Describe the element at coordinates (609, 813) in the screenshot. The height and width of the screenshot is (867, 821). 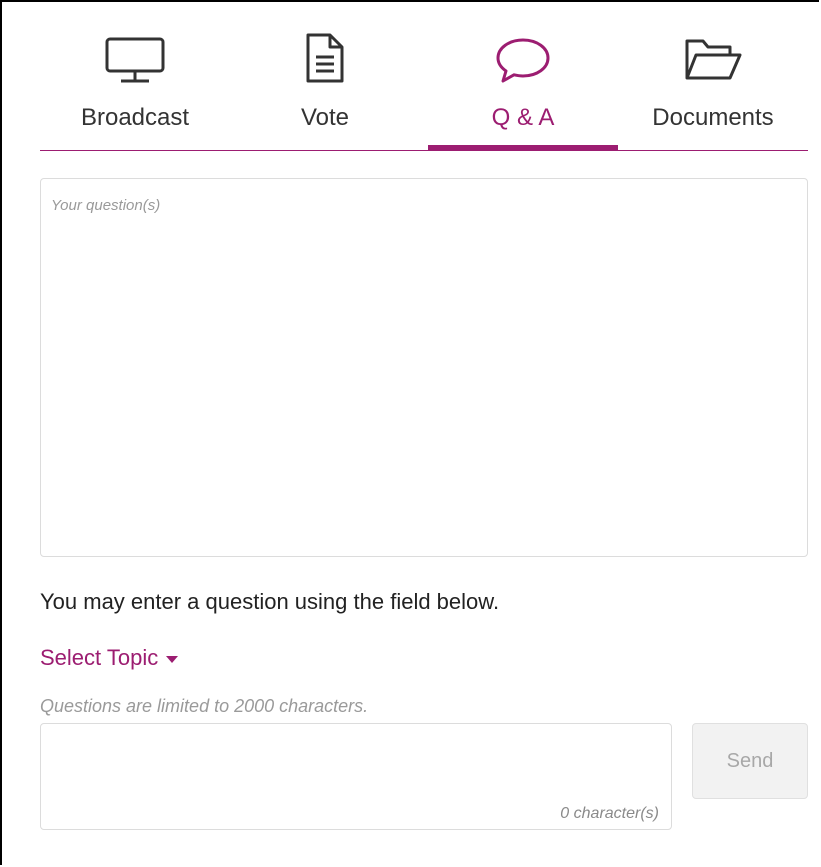
I see `character-counter: 0 character(s)` at that location.